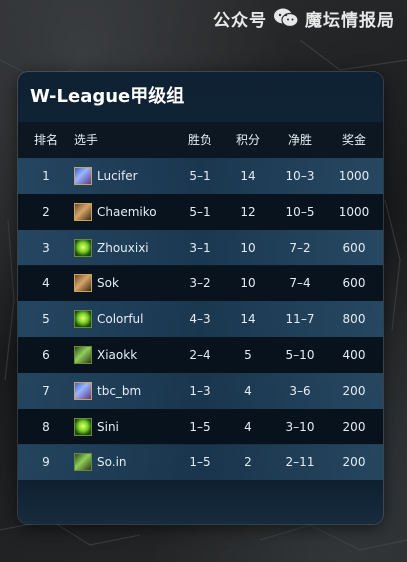 The width and height of the screenshot is (407, 562). I want to click on net-cell: 3–6, so click(300, 390).